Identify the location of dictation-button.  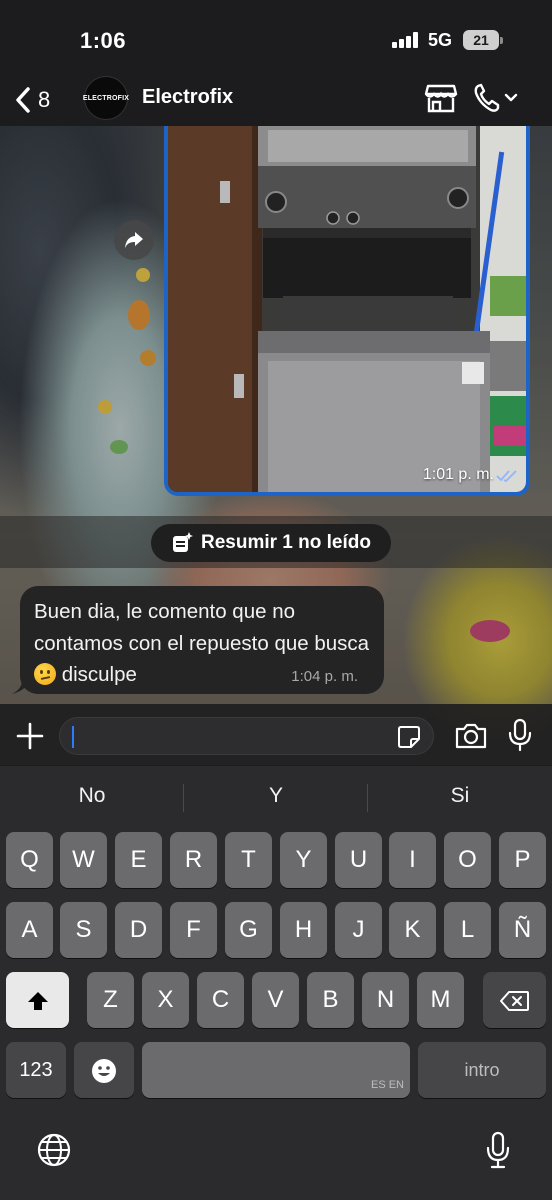
(498, 1150).